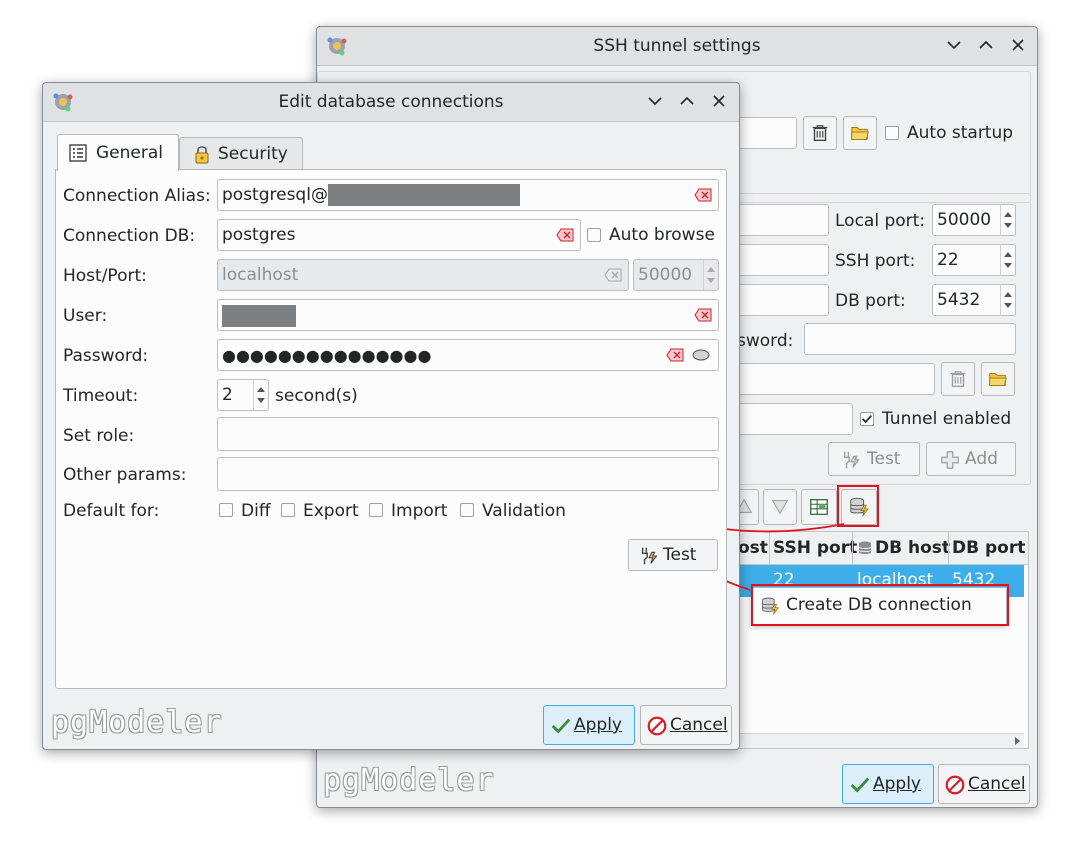 The image size is (1084, 864). What do you see at coordinates (954, 45) in the screenshot?
I see `minimize-chevron-icon` at bounding box center [954, 45].